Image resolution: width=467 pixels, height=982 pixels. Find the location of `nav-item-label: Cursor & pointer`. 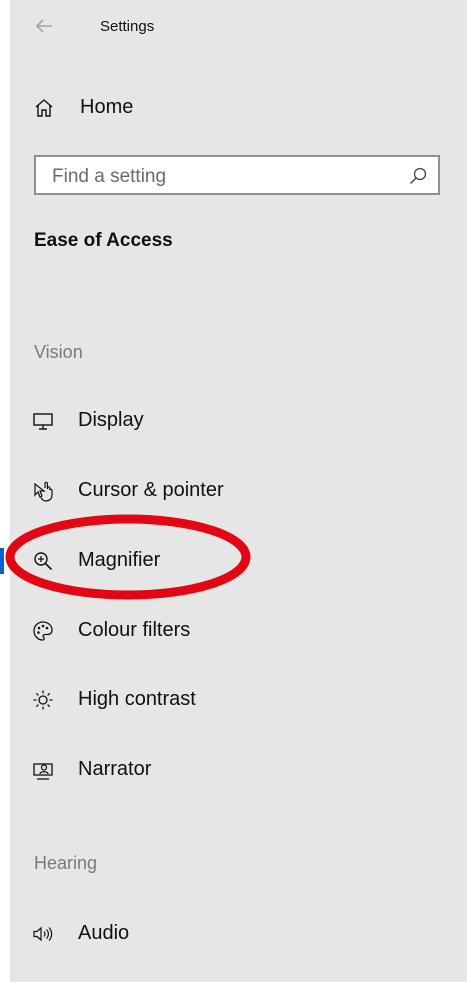

nav-item-label: Cursor & pointer is located at coordinates (151, 490).